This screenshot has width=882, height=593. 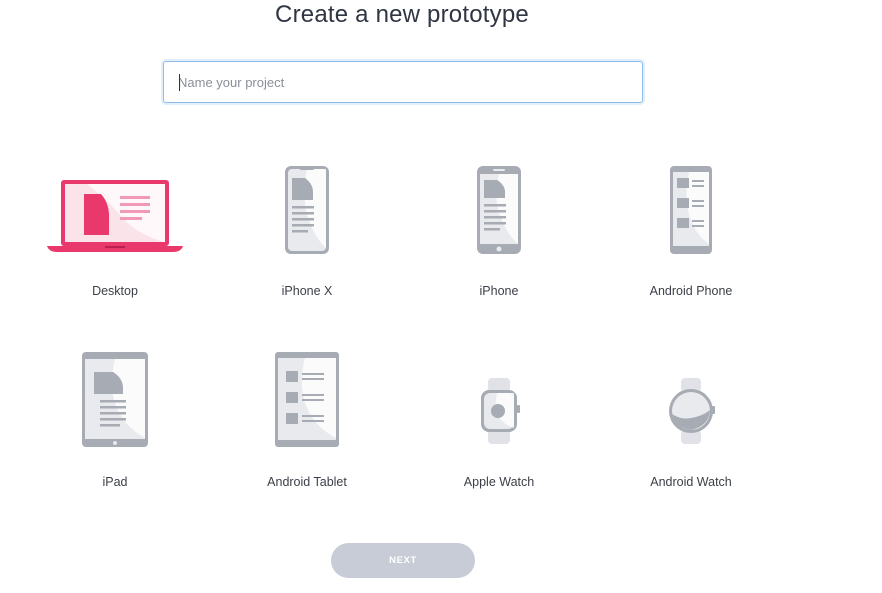 What do you see at coordinates (403, 560) in the screenshot?
I see `next-button: NEXT` at bounding box center [403, 560].